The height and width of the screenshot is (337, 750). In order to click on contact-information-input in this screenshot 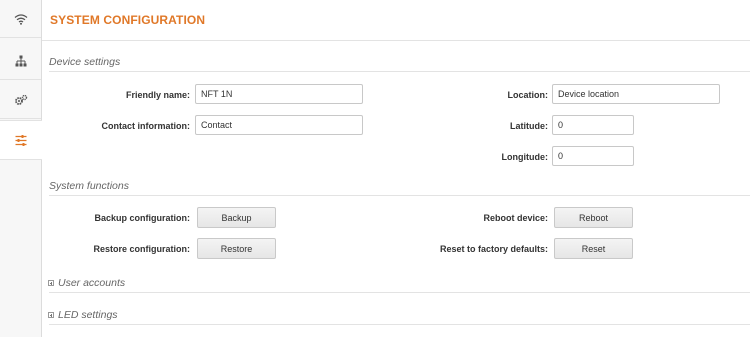, I will do `click(279, 125)`.